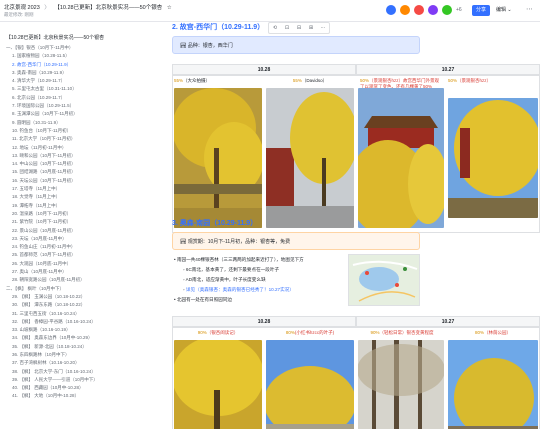 This screenshot has height=429, width=540. I want to click on toc-item: 17. 五塔寺（11月上中）, so click(81, 189).